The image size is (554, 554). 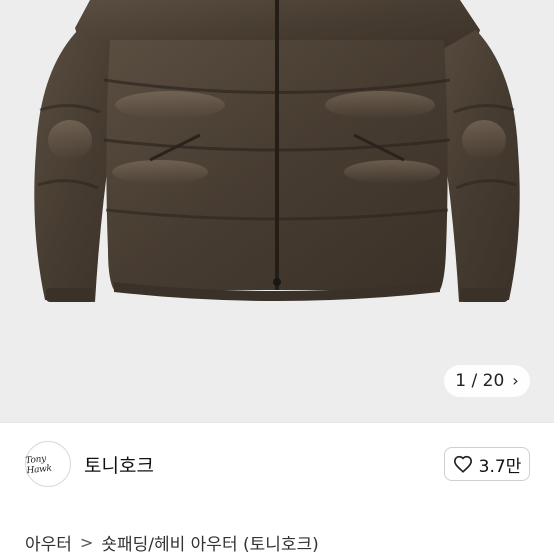 I want to click on breadcrumb-category: 아우터, so click(x=48, y=542).